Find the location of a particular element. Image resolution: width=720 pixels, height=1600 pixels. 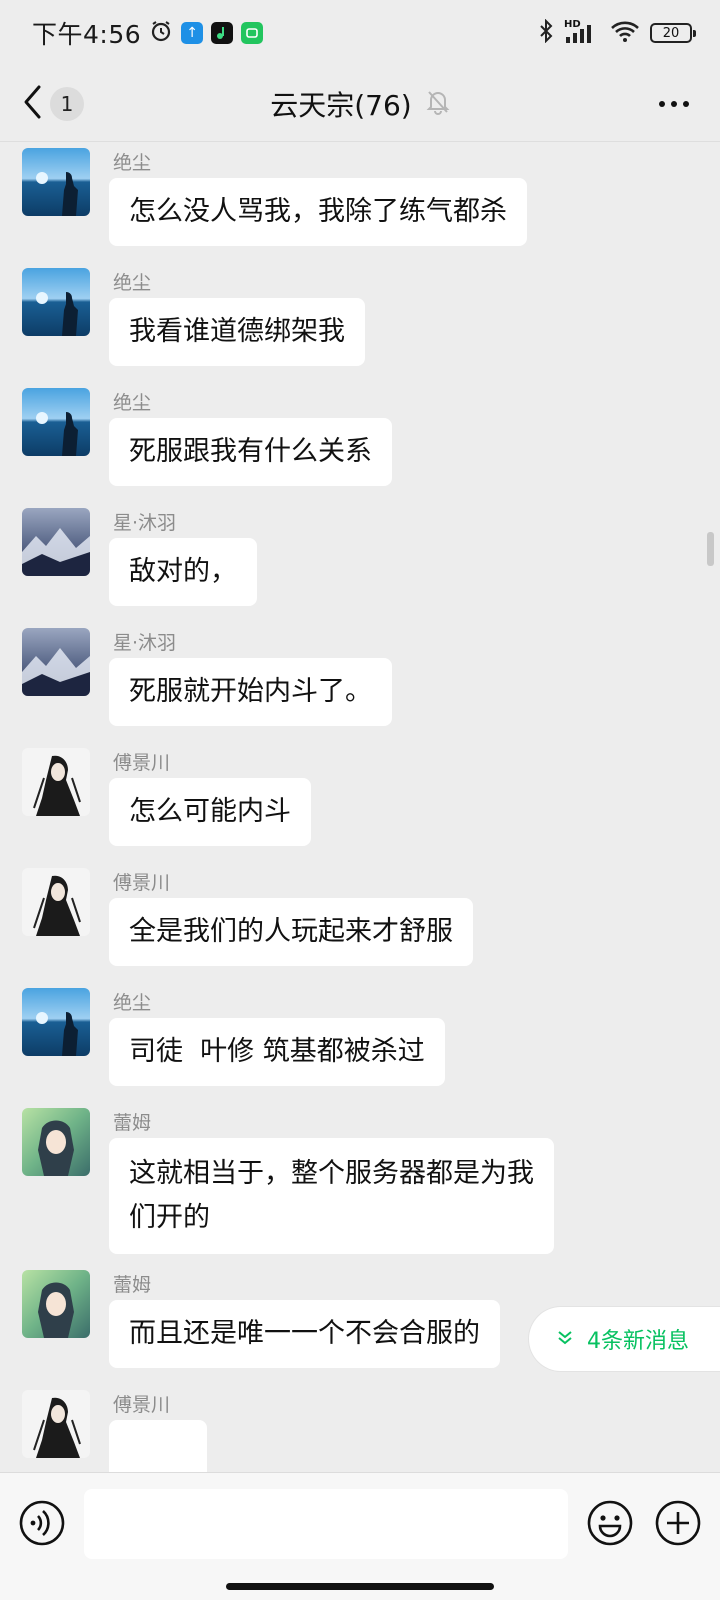

message-bubble: 死服跟我有什么关系 is located at coordinates (250, 452).